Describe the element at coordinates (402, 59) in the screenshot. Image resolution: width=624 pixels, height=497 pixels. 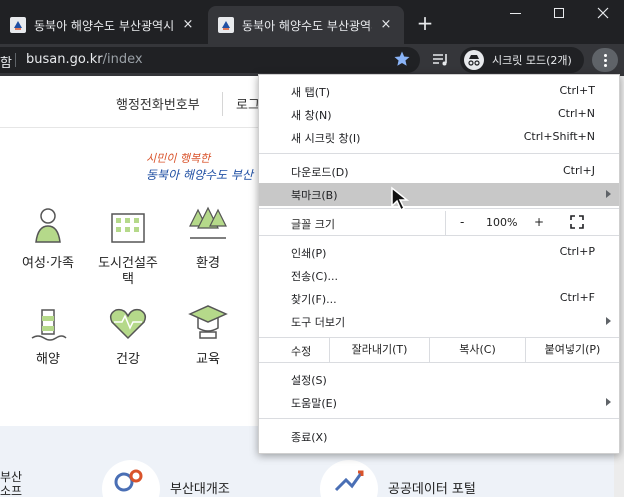
I see `bookmark-star-icon` at that location.